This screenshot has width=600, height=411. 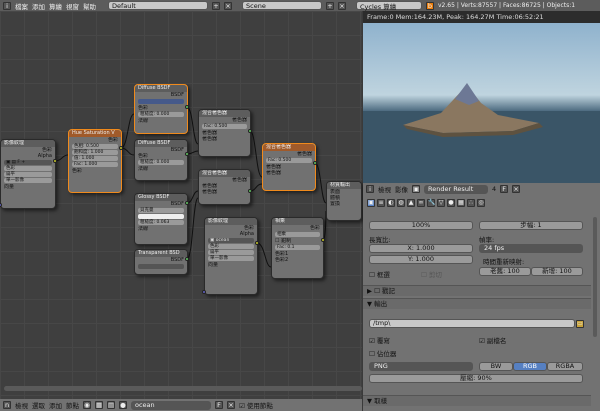 I want to click on material-tab-icon: ●, so click(x=451, y=203).